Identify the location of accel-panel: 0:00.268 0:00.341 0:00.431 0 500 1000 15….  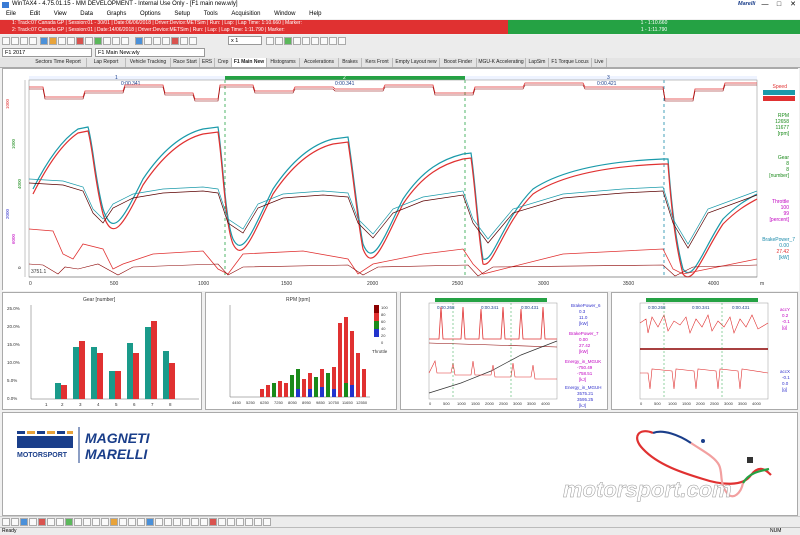
(704, 351).